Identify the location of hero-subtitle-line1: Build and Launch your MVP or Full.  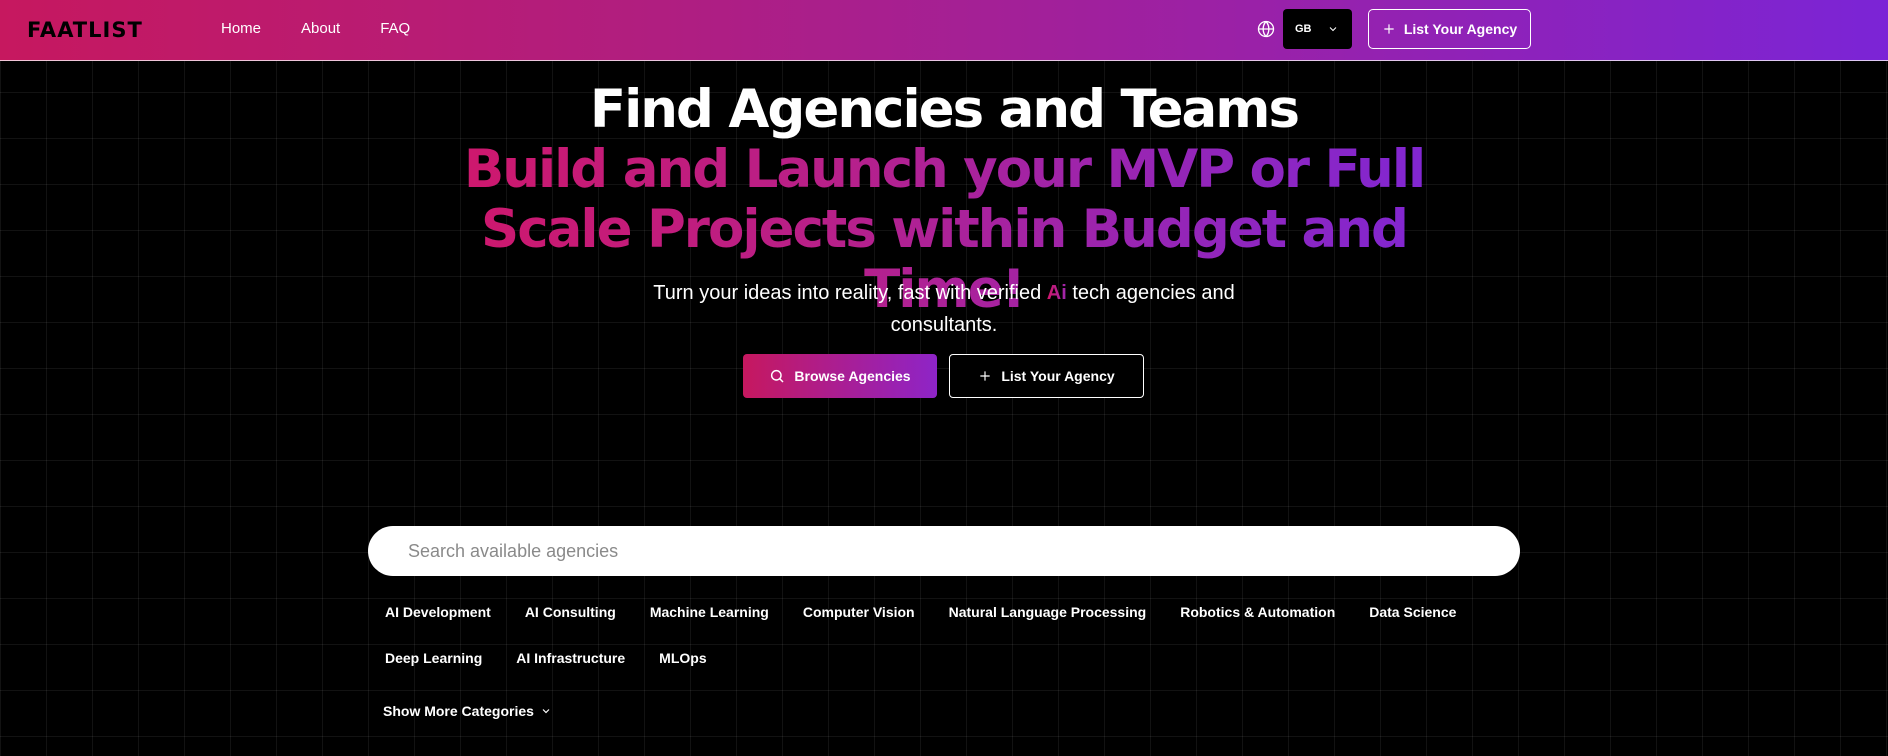
(944, 169).